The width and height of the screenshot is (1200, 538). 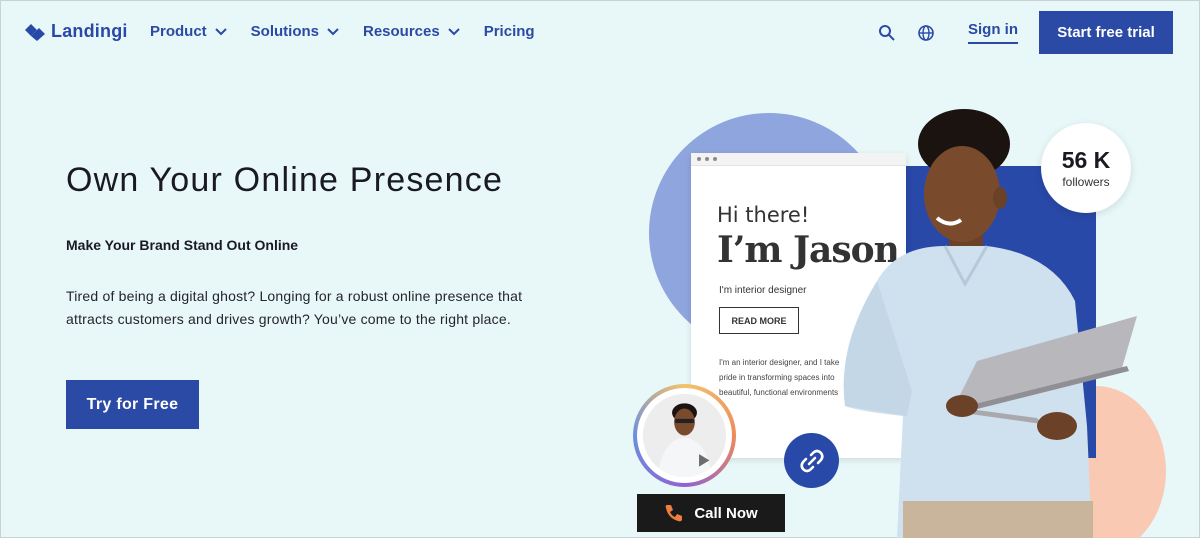 I want to click on nav-actions: Sign in Start free trial, so click(x=1025, y=32).